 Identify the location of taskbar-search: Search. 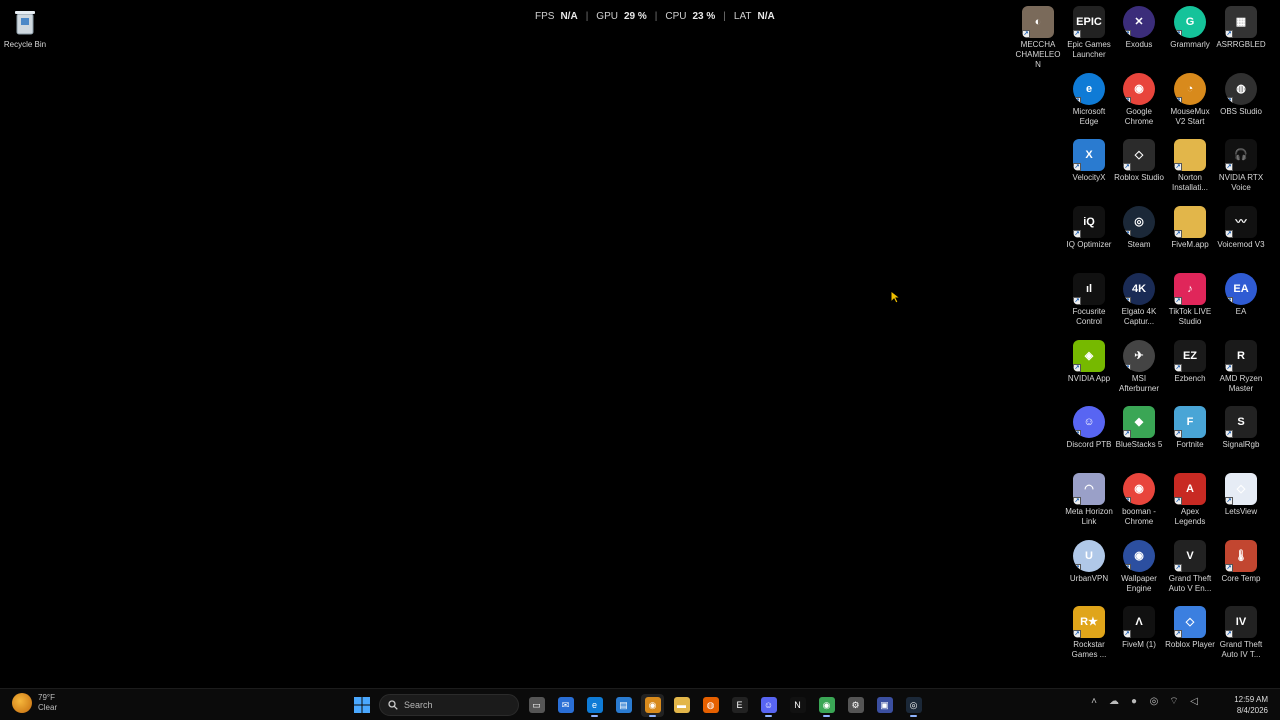
(449, 705).